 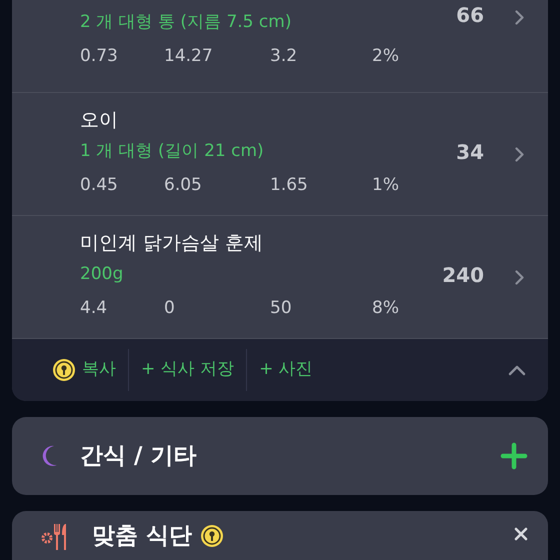 I want to click on action-button: 복사, so click(x=84, y=370).